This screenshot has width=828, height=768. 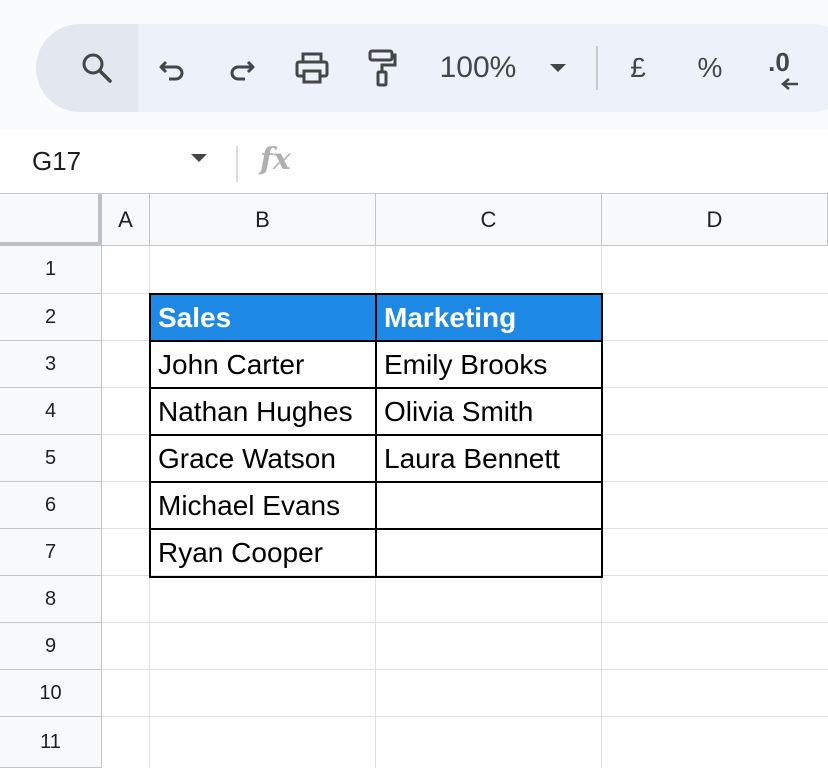 I want to click on zoom-label: 100%, so click(x=478, y=67).